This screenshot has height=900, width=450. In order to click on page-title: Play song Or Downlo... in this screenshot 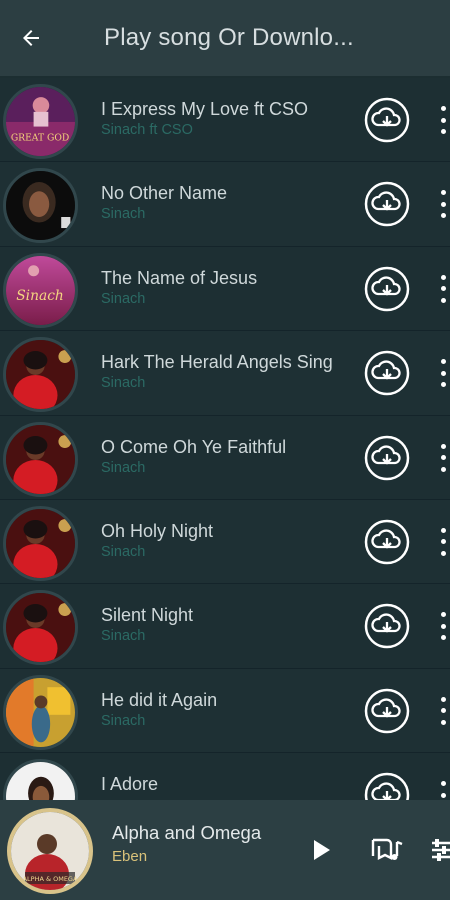, I will do `click(229, 37)`.